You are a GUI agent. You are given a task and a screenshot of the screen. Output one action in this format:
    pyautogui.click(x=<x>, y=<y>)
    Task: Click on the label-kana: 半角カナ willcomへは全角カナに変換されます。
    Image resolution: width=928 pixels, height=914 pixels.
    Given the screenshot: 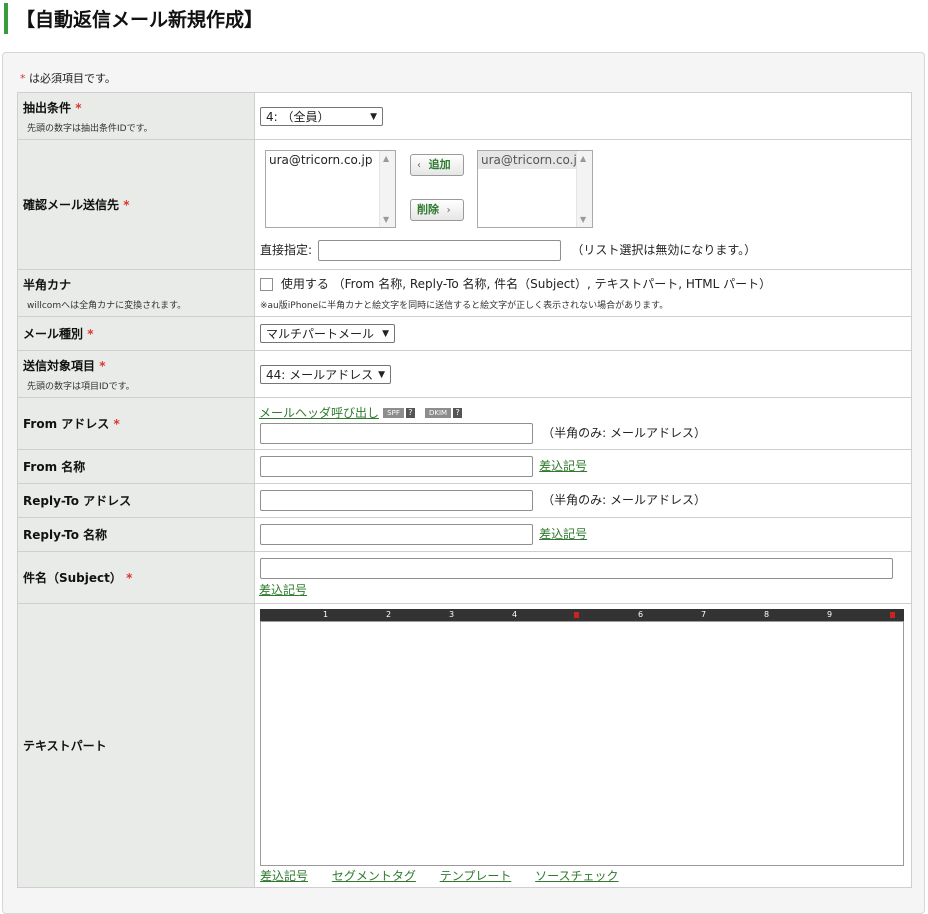 What is the action you would take?
    pyautogui.click(x=136, y=293)
    